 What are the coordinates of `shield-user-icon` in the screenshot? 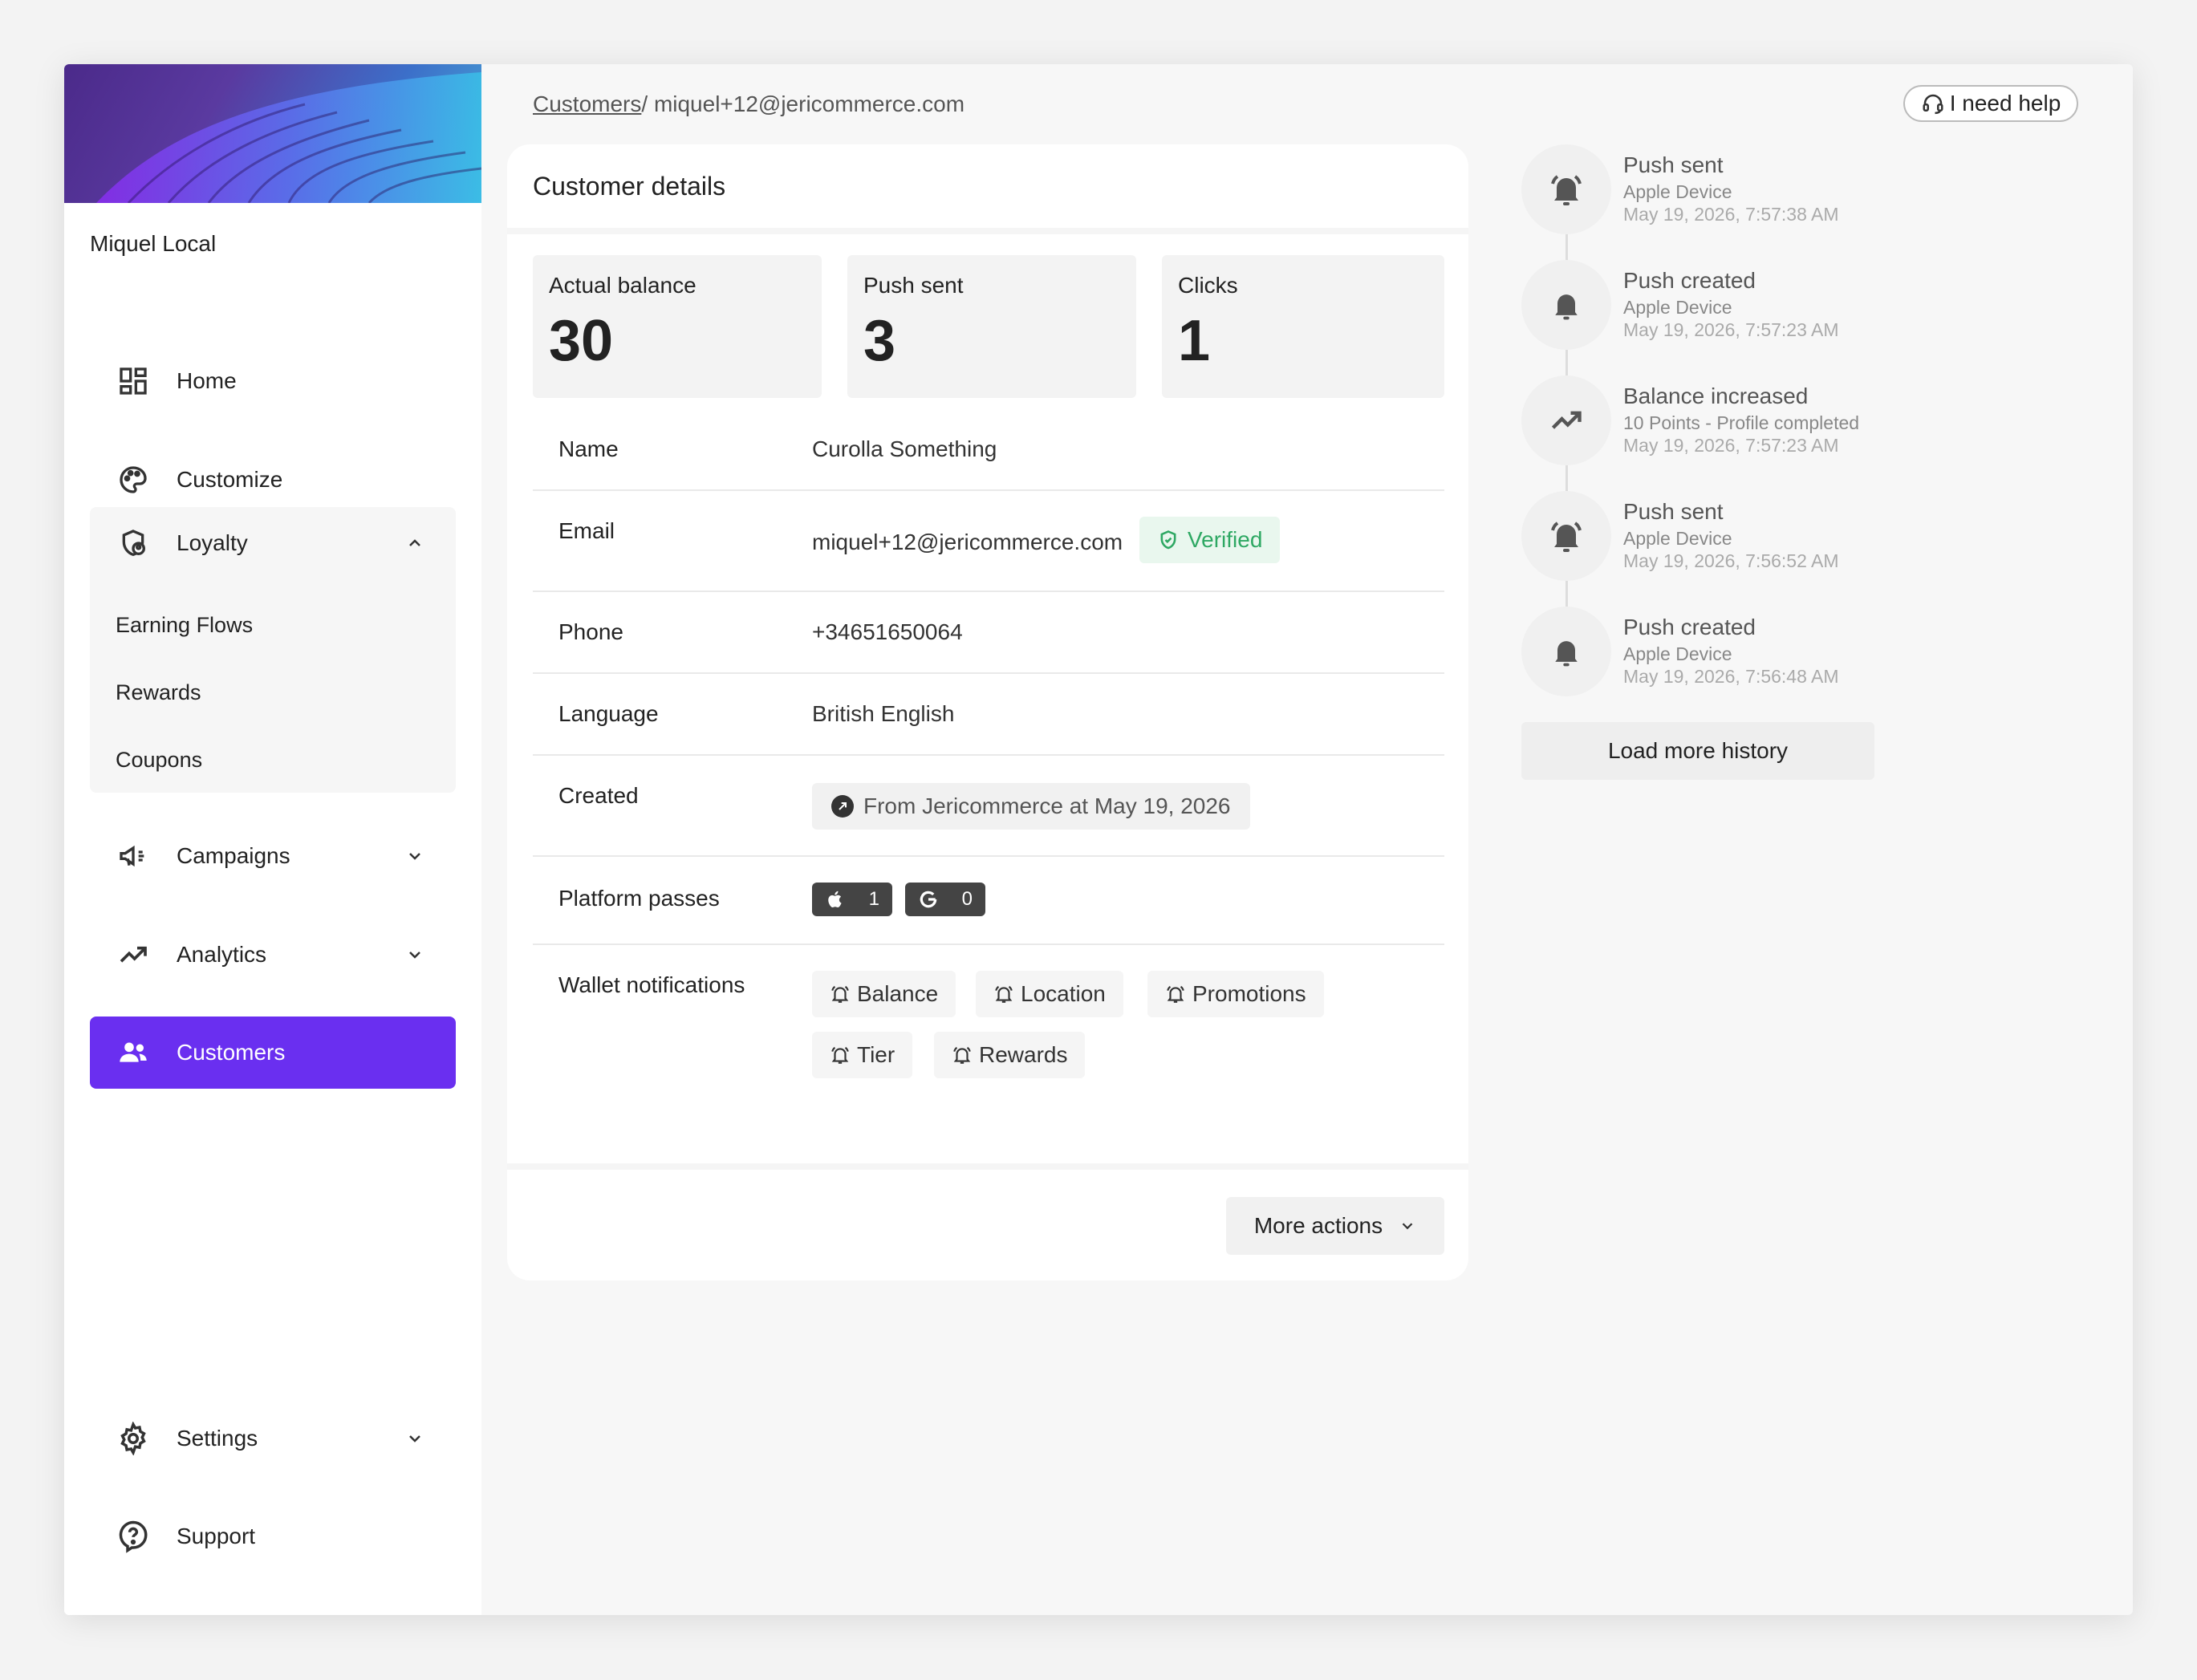 It's located at (133, 543).